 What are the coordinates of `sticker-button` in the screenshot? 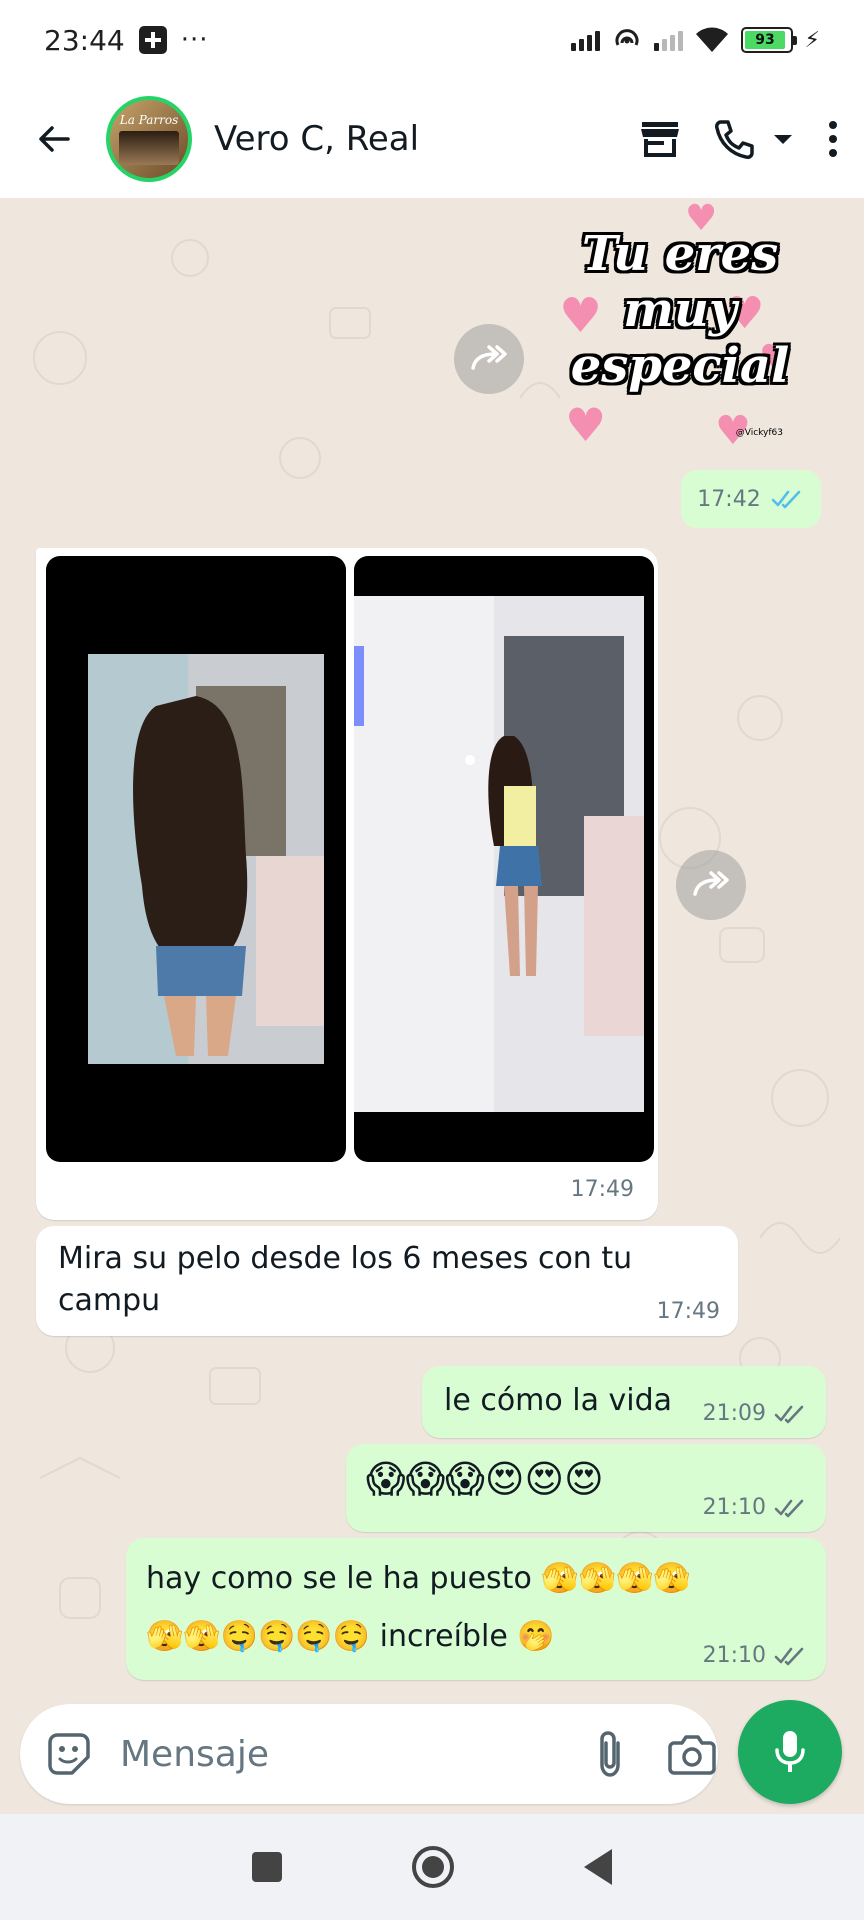 It's located at (69, 1754).